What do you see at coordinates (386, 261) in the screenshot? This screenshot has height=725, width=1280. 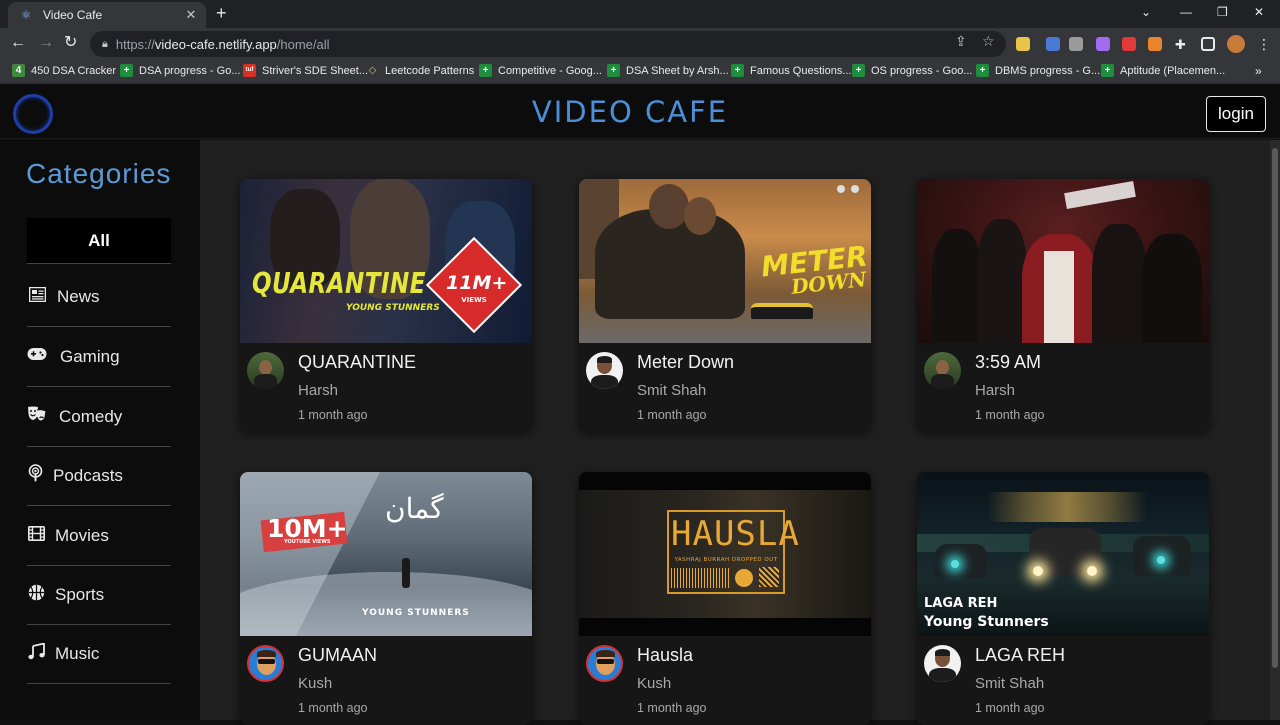 I see `video-thumbnail: QUARANTINE YOUNG STUNNERS 11M+ VIEWS` at bounding box center [386, 261].